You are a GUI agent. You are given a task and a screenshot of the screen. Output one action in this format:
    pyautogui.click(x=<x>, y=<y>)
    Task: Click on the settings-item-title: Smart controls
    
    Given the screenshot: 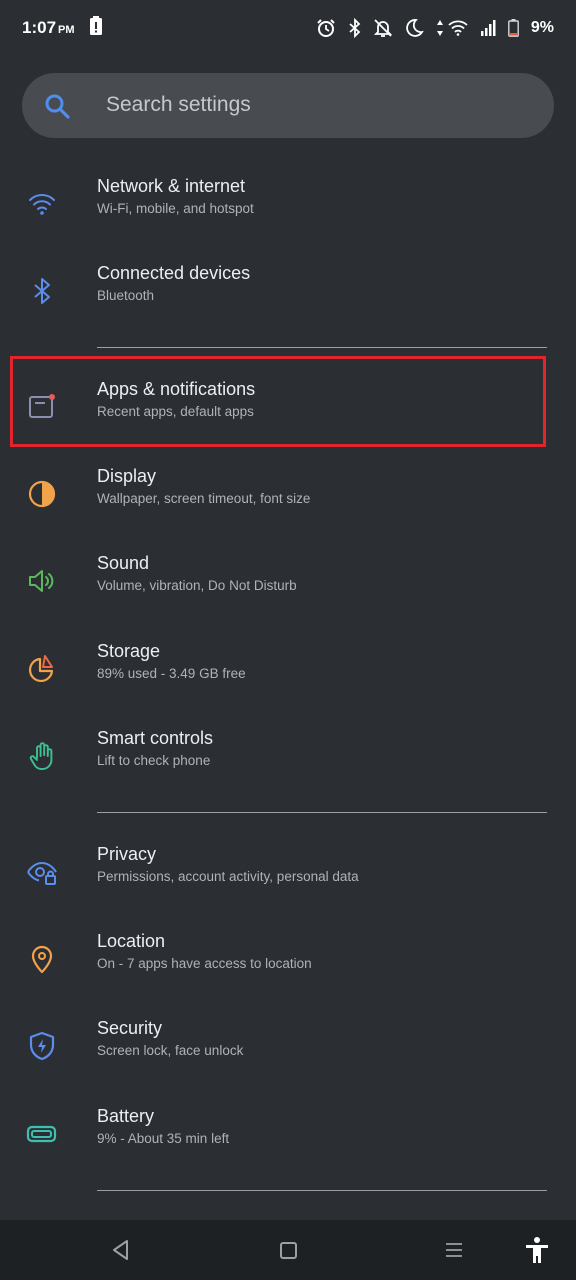 What is the action you would take?
    pyautogui.click(x=155, y=738)
    